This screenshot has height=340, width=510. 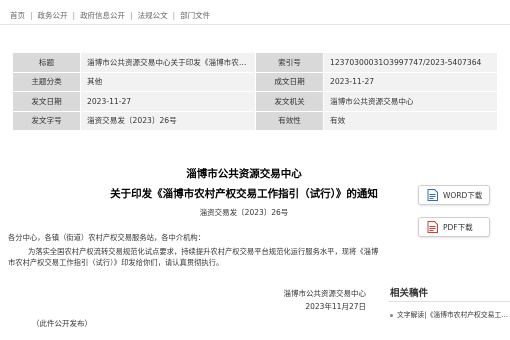 I want to click on document-title-issuer: 淄博市公共资源交易中心, so click(x=244, y=174).